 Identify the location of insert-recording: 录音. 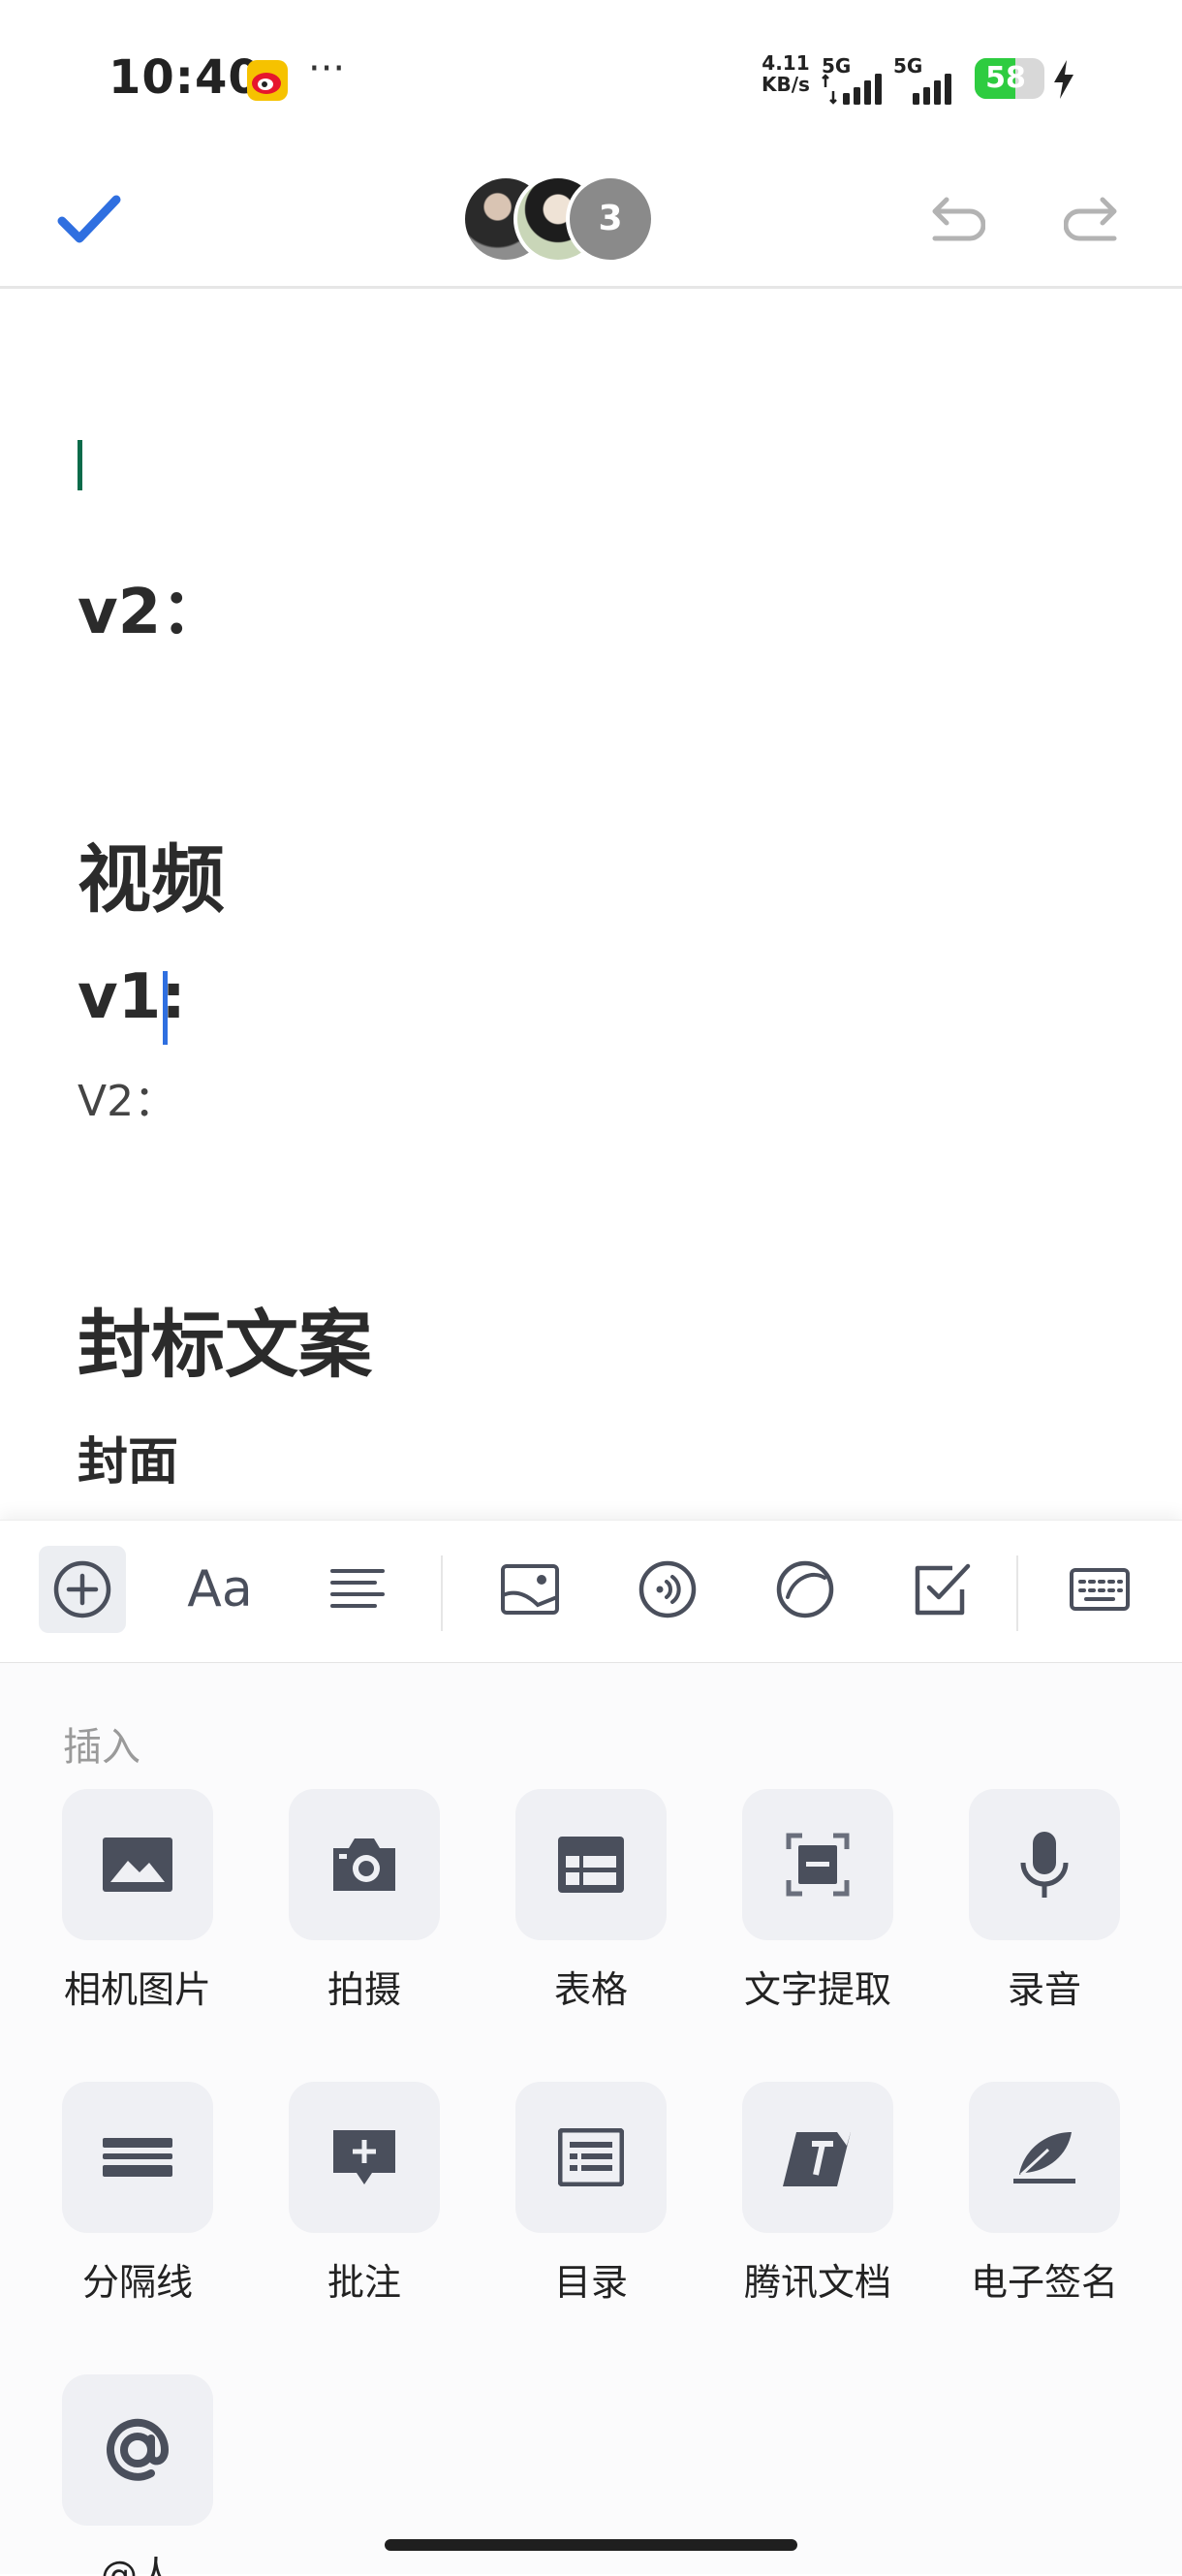
(1045, 1898).